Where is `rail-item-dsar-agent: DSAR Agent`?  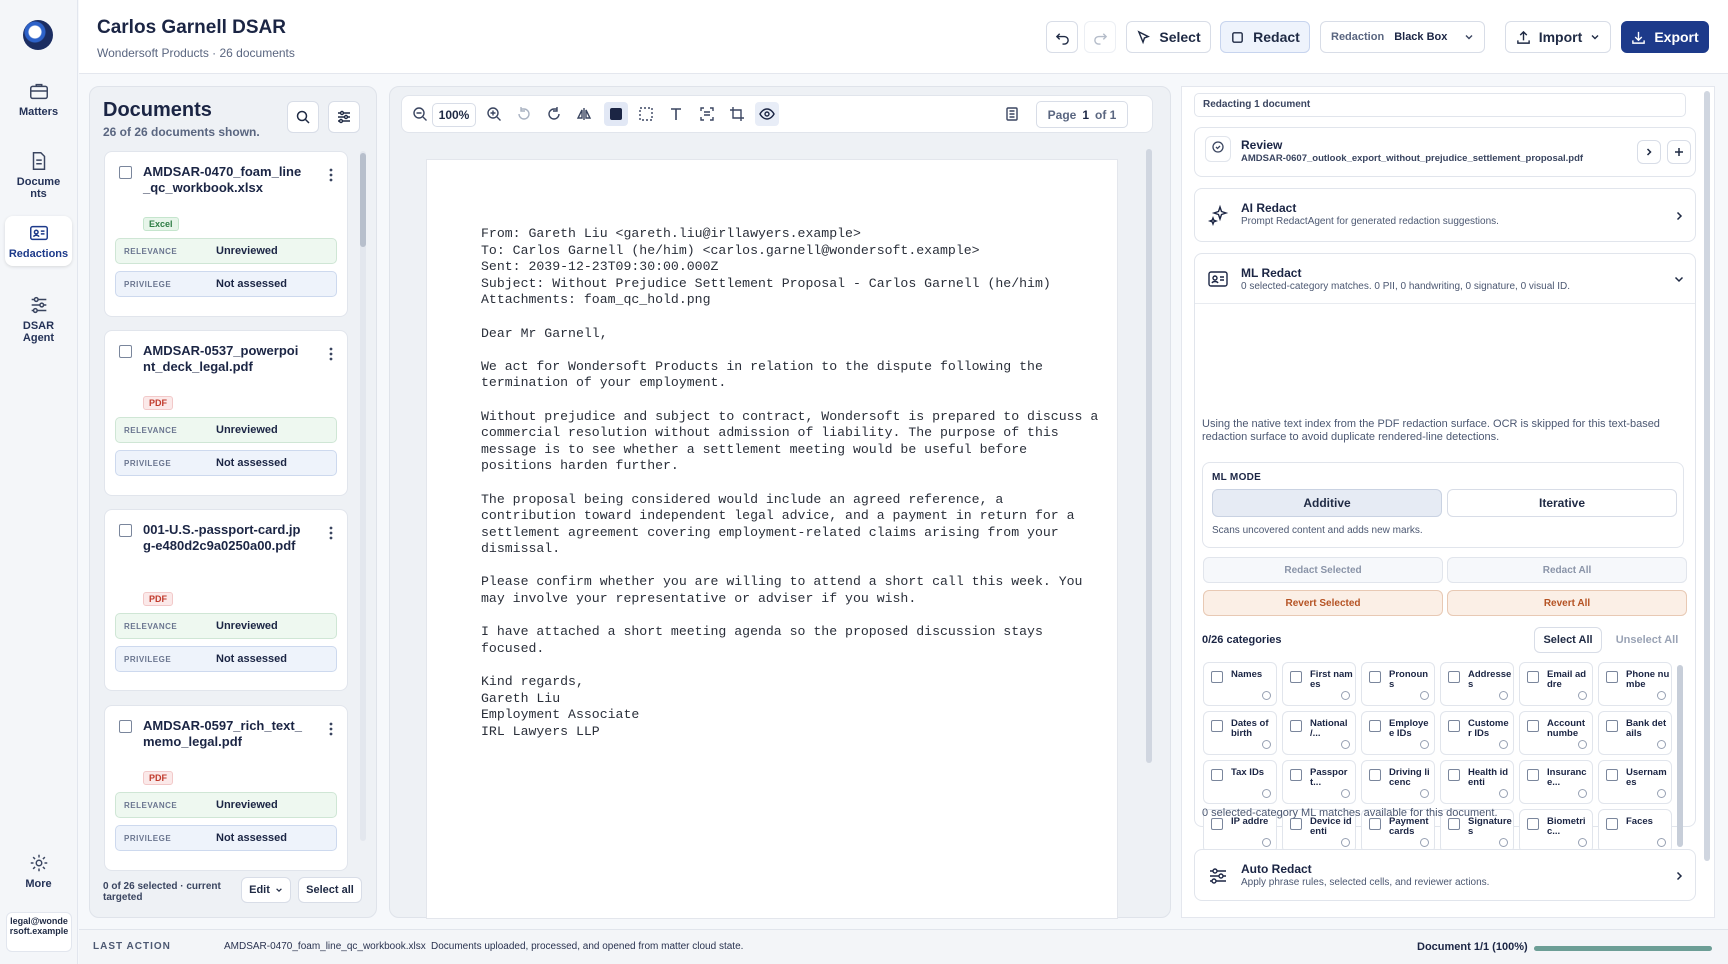
rail-item-dsar-agent: DSAR Agent is located at coordinates (38, 319).